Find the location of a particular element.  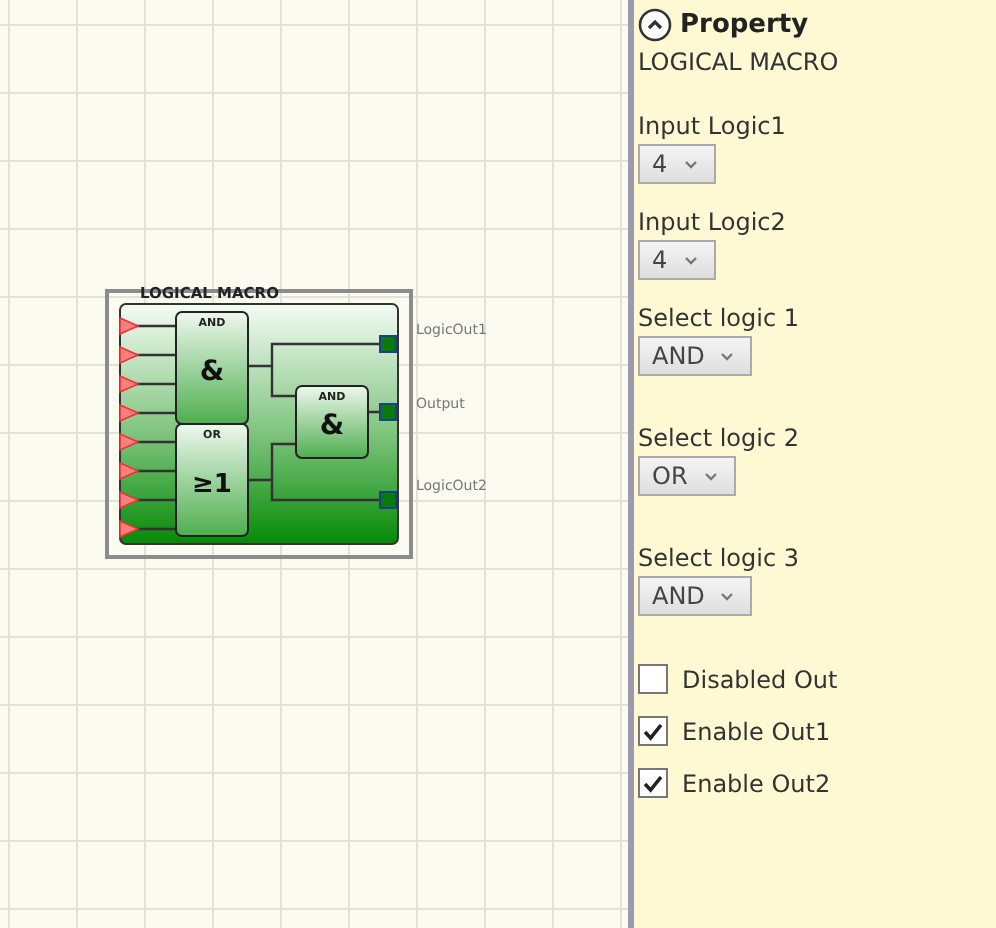

checkbox-label: Enable Out1 is located at coordinates (756, 731).